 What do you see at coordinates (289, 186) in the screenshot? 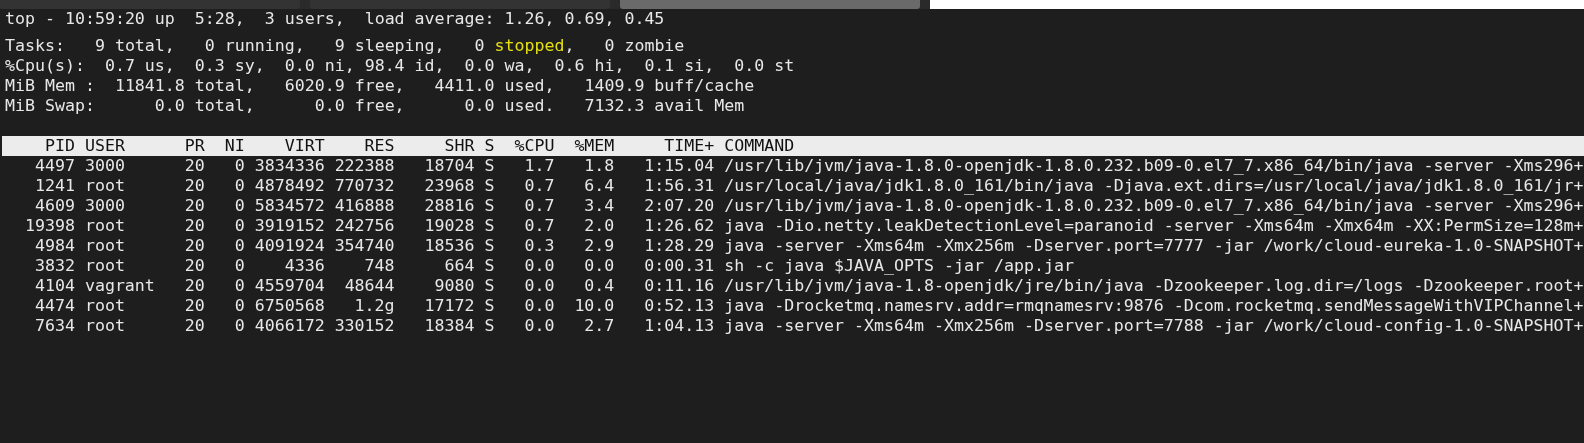
I see `table-cell-text: 4878492` at bounding box center [289, 186].